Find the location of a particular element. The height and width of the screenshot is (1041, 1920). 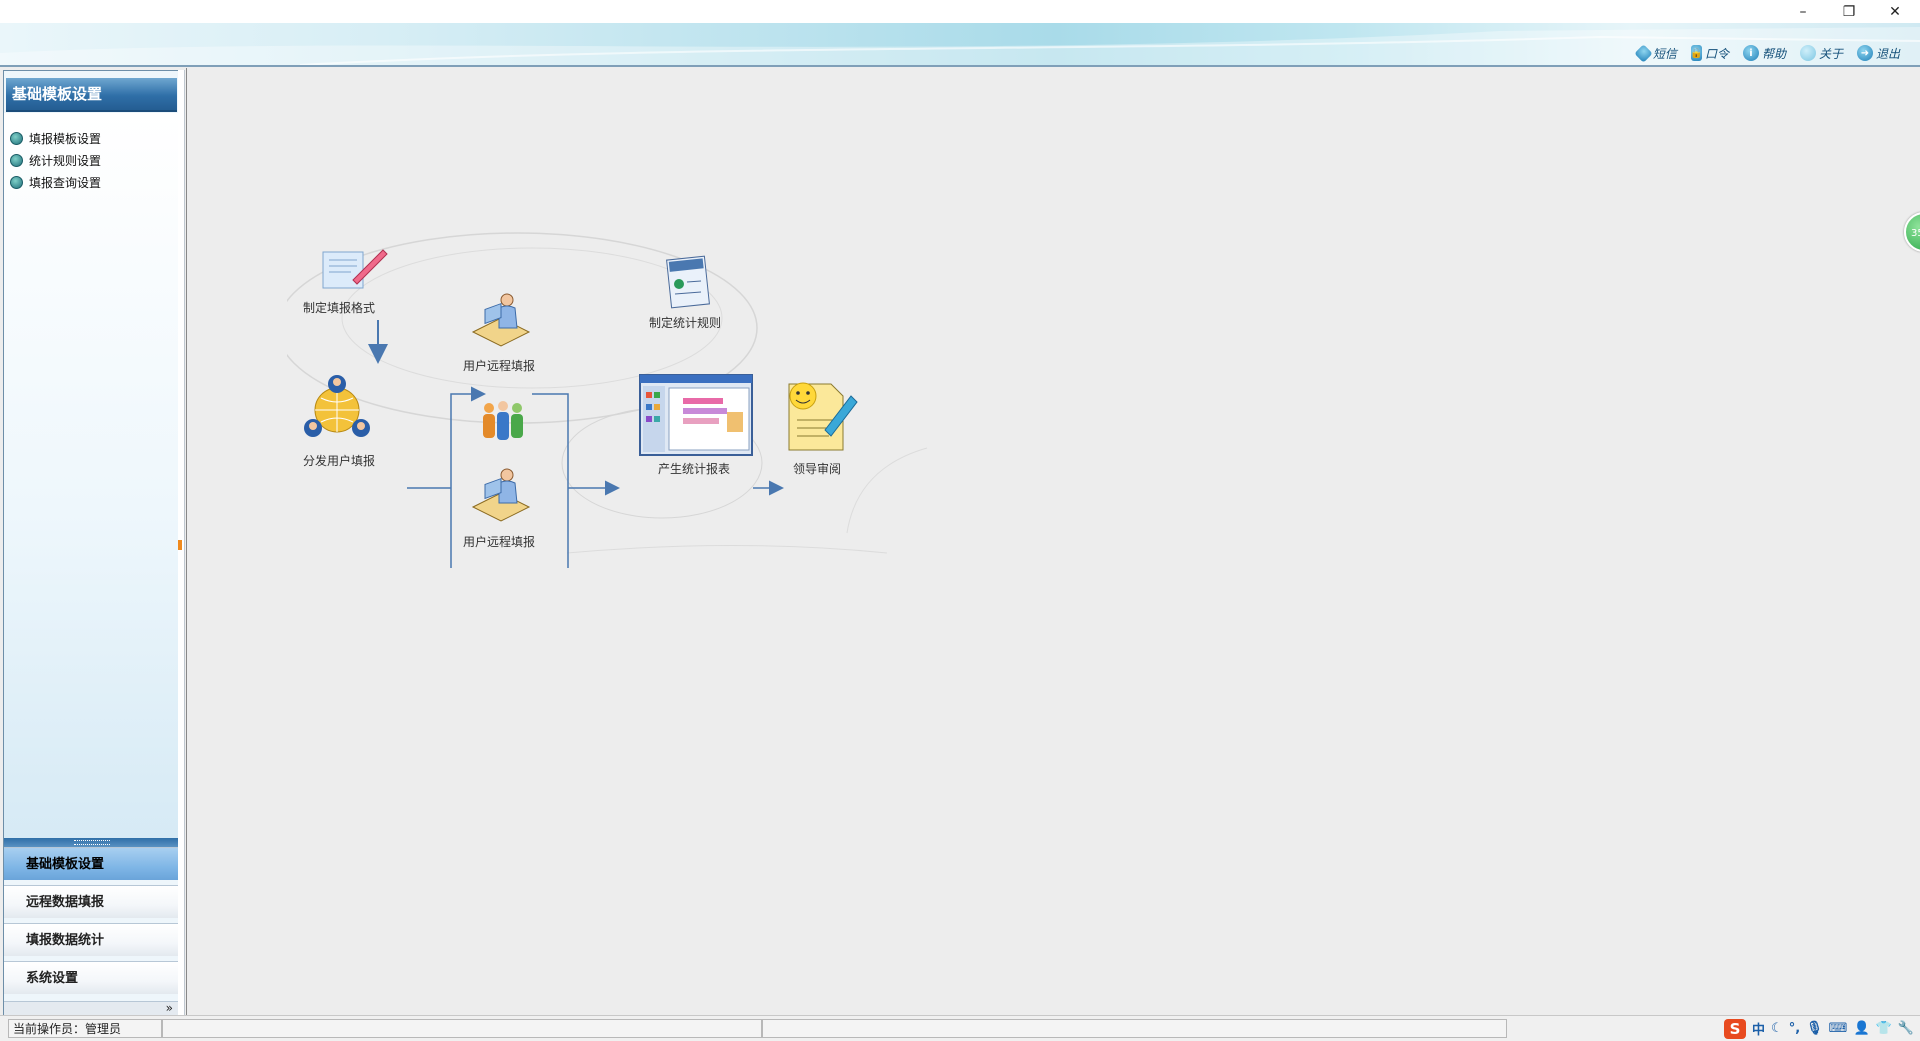

operator-status: 当前操作员：管理员 is located at coordinates (85, 1028).